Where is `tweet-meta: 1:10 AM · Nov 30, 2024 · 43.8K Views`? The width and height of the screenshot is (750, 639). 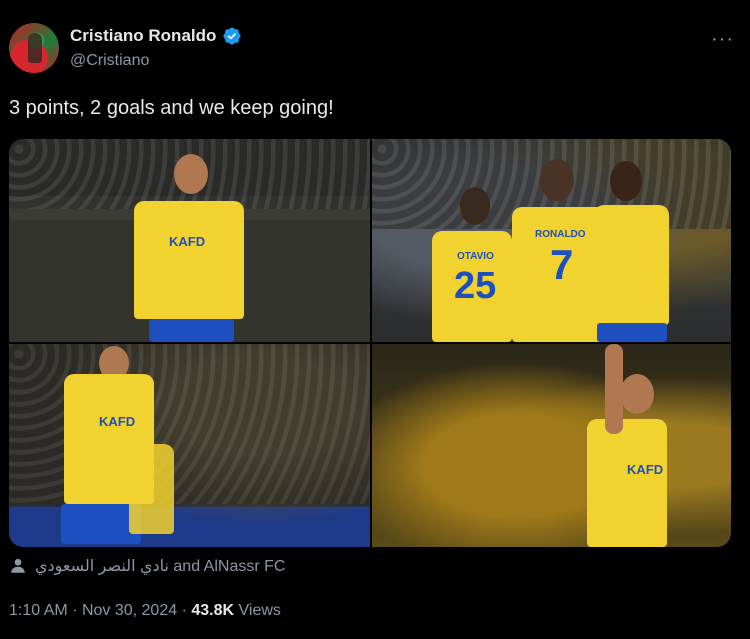 tweet-meta: 1:10 AM · Nov 30, 2024 · 43.8K Views is located at coordinates (145, 611).